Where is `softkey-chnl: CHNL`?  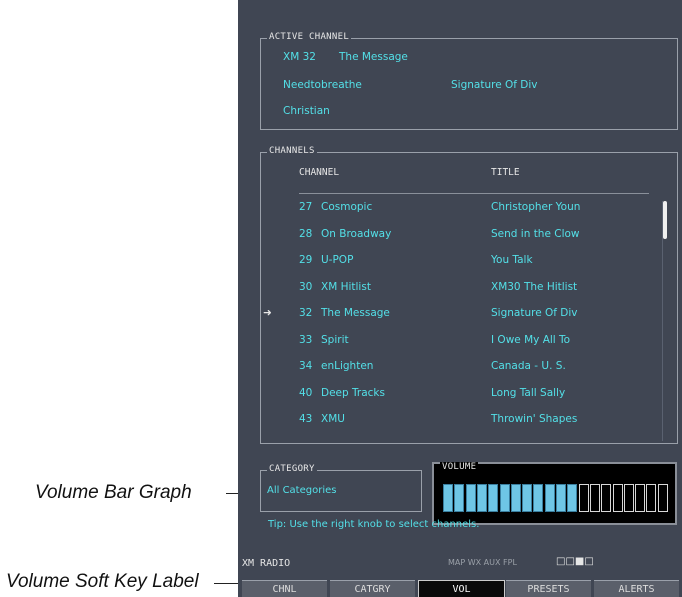 softkey-chnl: CHNL is located at coordinates (284, 588).